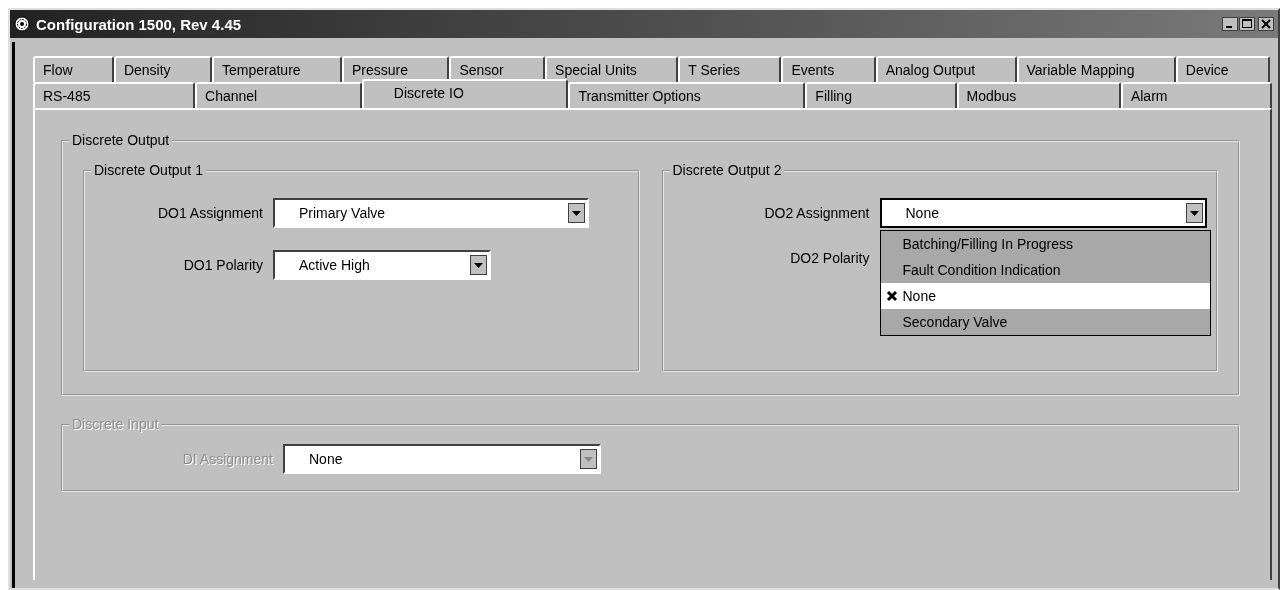 The image size is (1287, 590). What do you see at coordinates (395, 69) in the screenshot?
I see `tab: Pressure` at bounding box center [395, 69].